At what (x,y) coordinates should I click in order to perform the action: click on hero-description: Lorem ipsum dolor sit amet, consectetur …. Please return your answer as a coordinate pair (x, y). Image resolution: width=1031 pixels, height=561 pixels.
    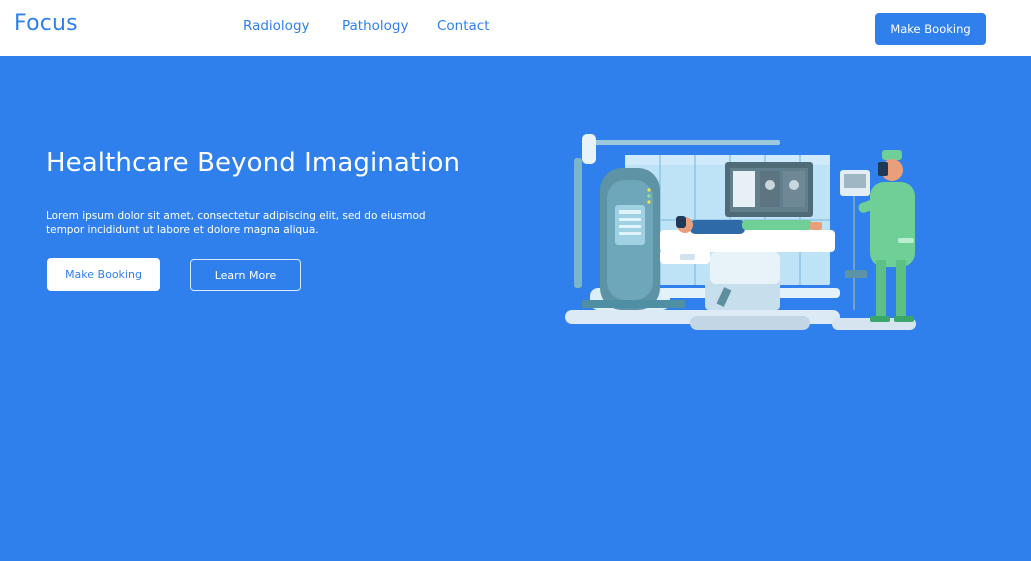
    Looking at the image, I should click on (236, 223).